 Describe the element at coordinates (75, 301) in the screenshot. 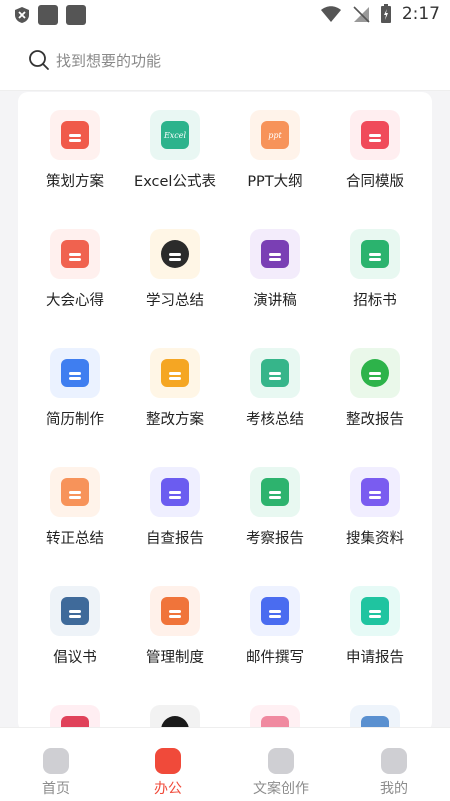

I see `tool-label: 大会心得` at that location.